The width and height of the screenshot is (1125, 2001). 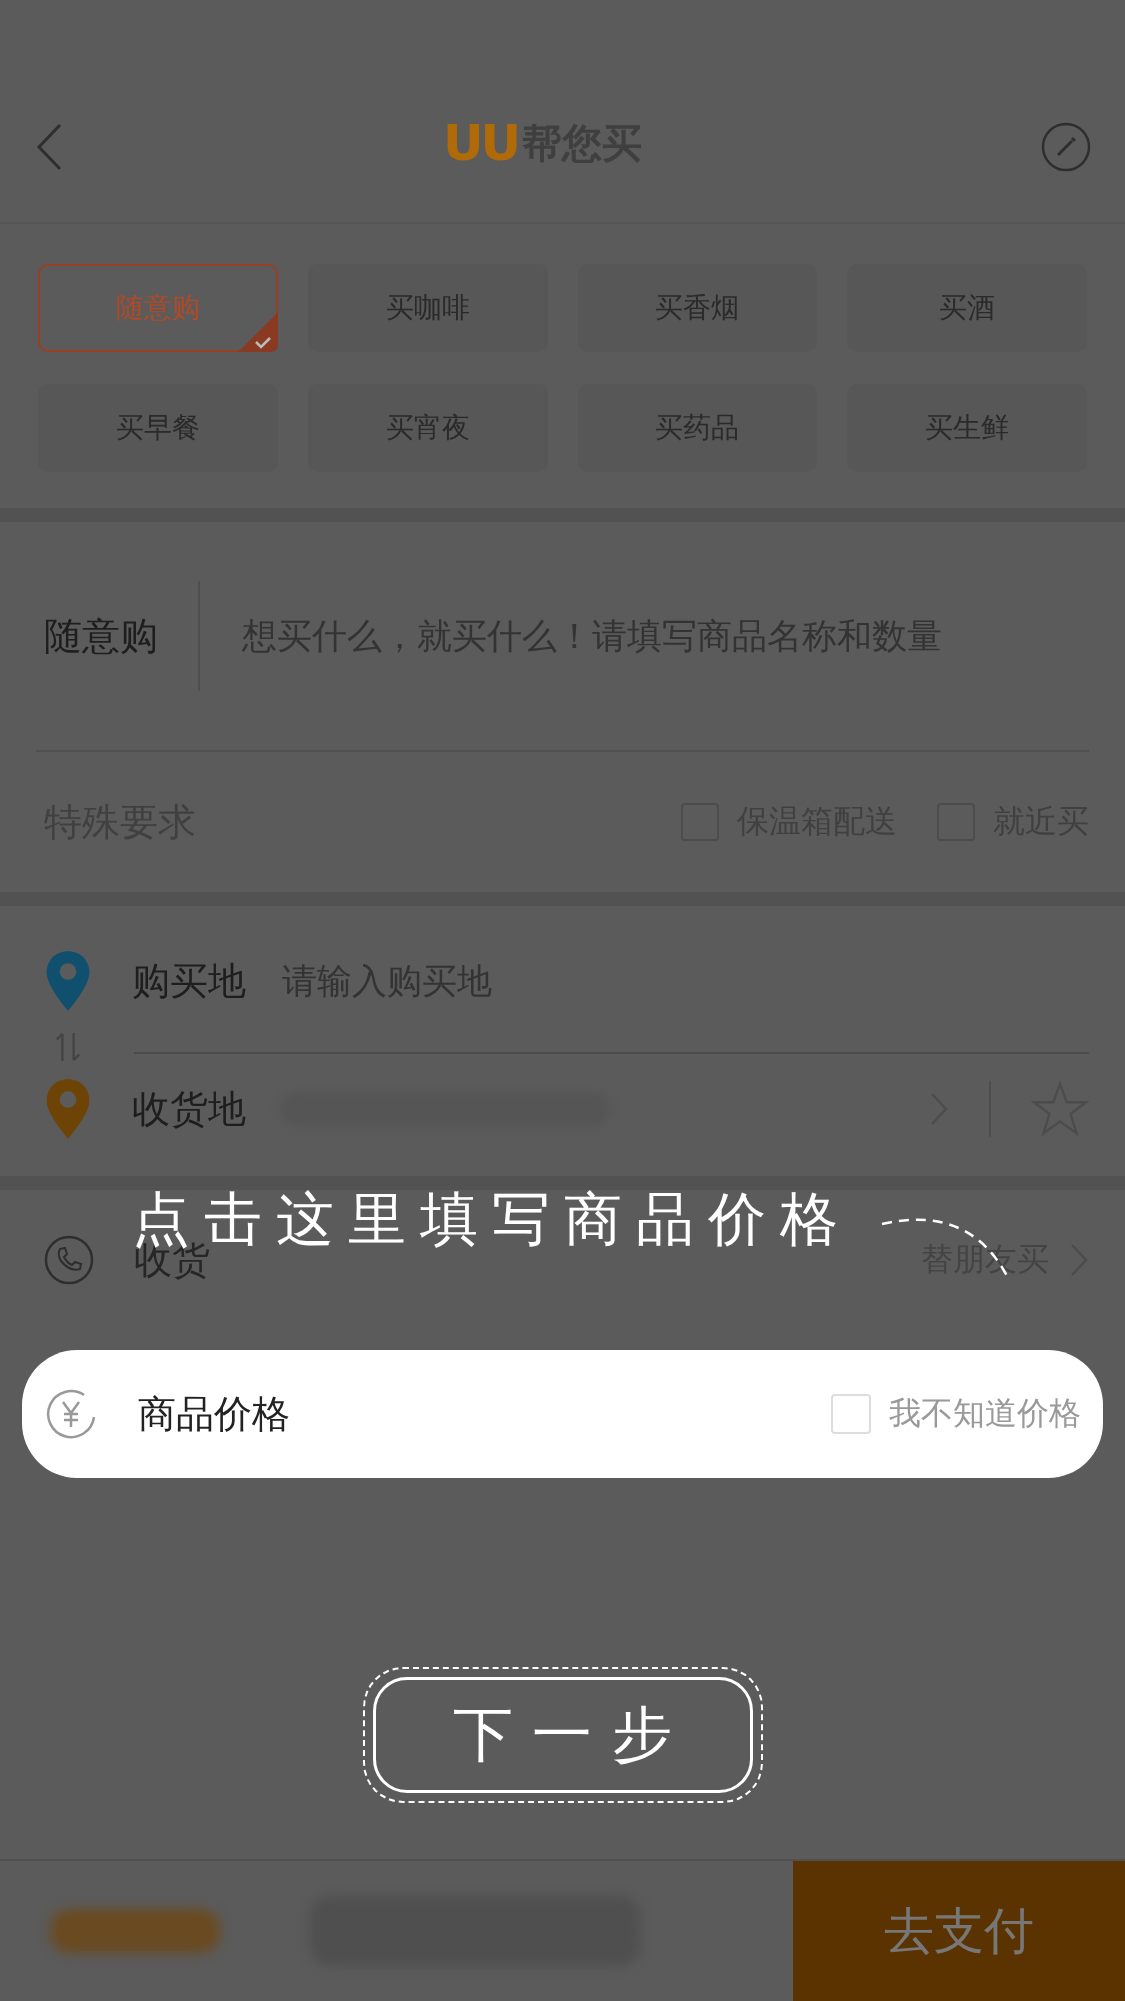 I want to click on purchase-place-label: 购买地, so click(x=189, y=981).